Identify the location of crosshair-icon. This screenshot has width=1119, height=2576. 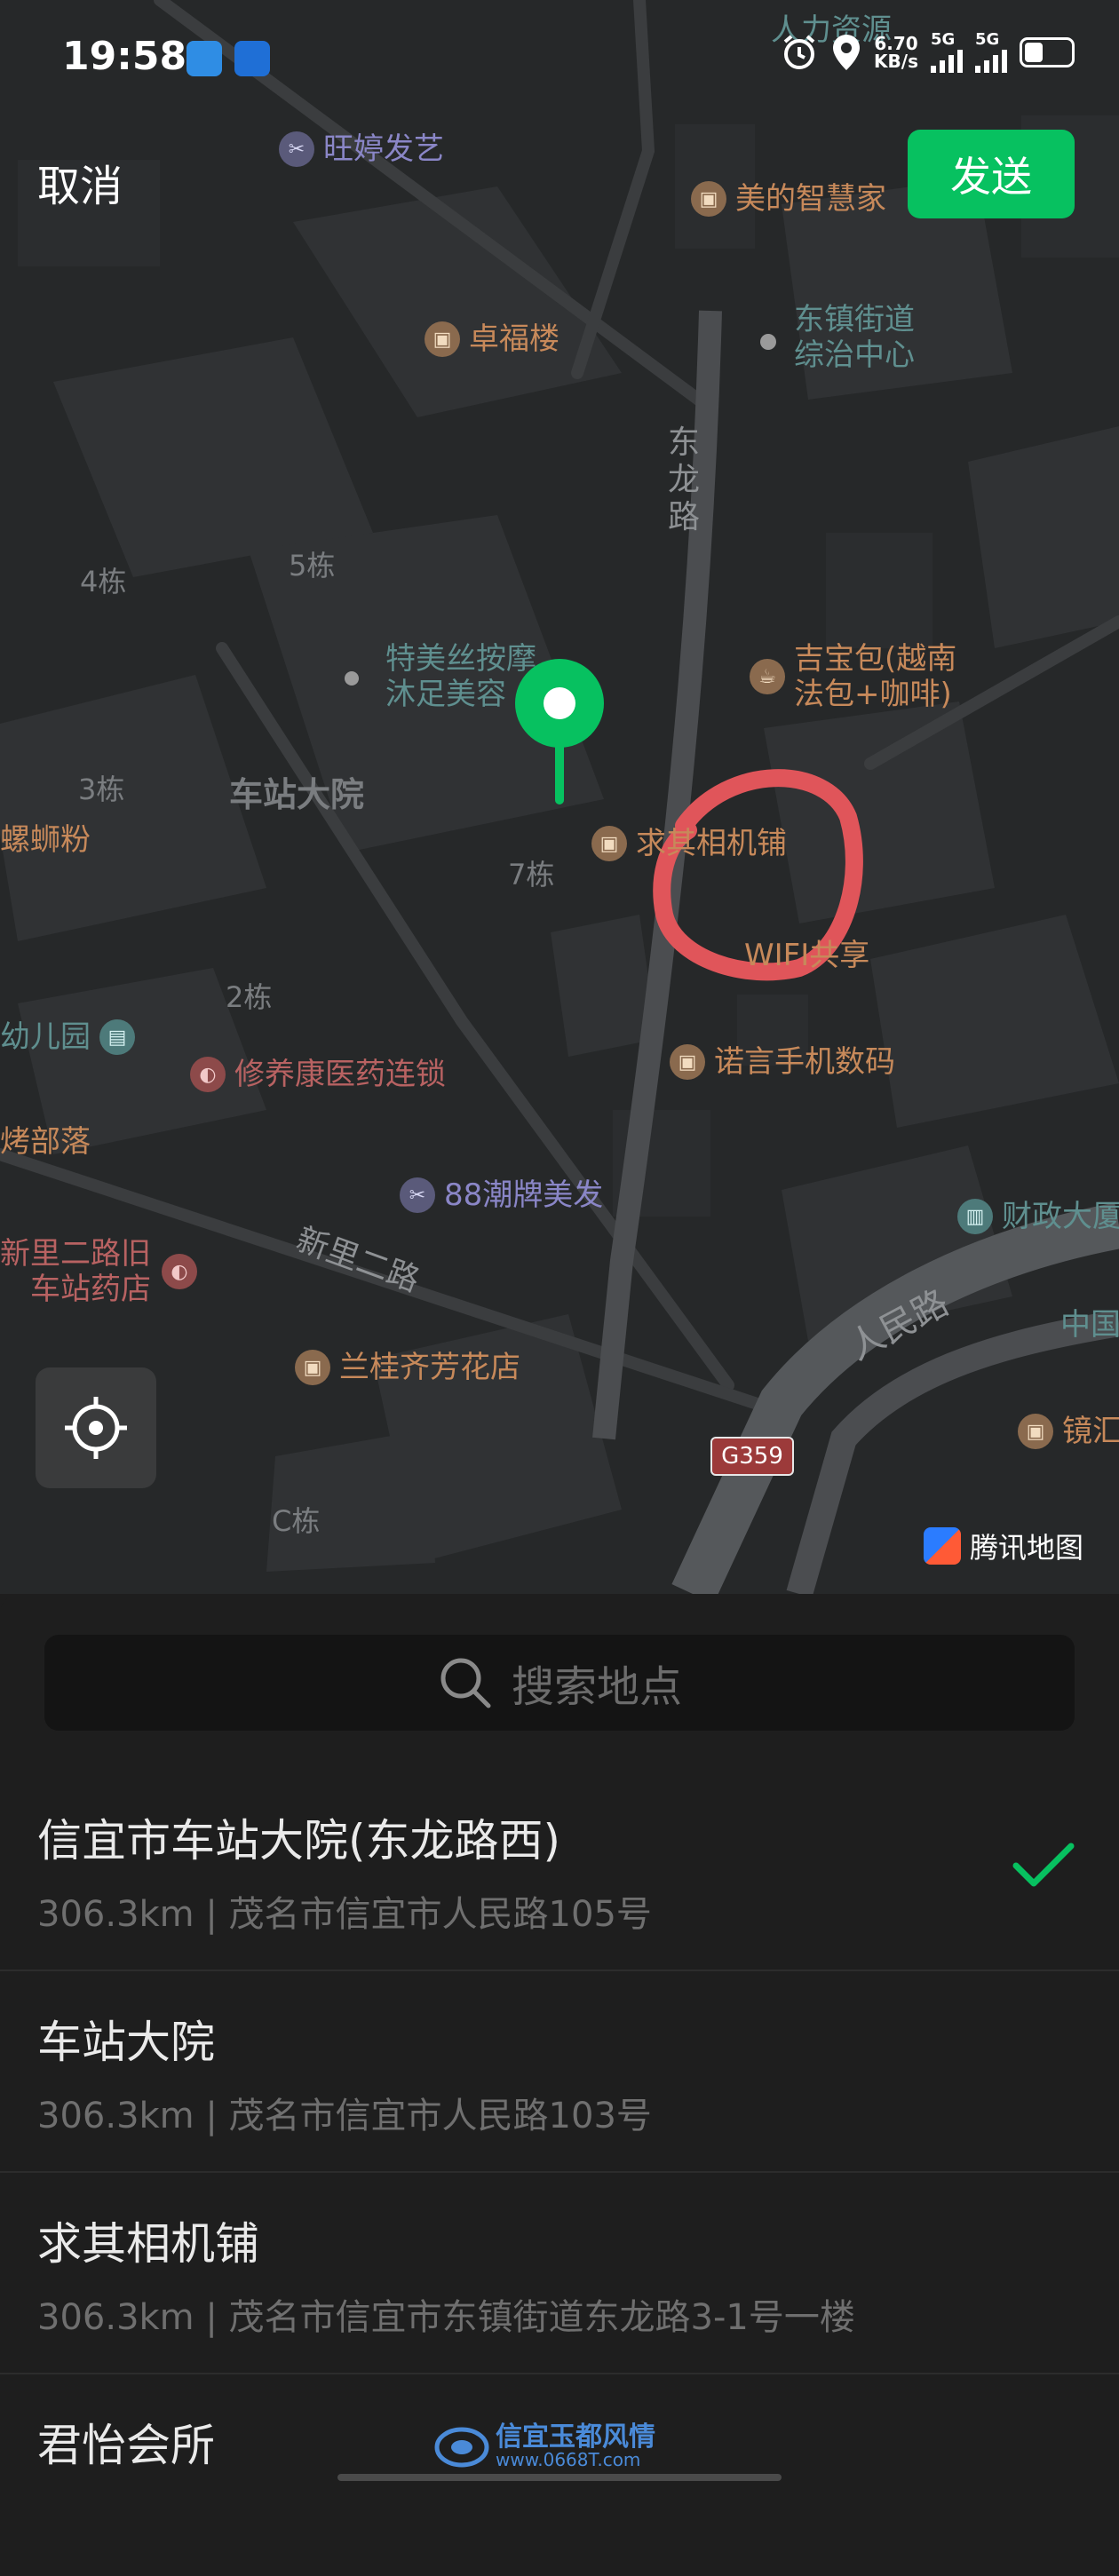
(96, 1428).